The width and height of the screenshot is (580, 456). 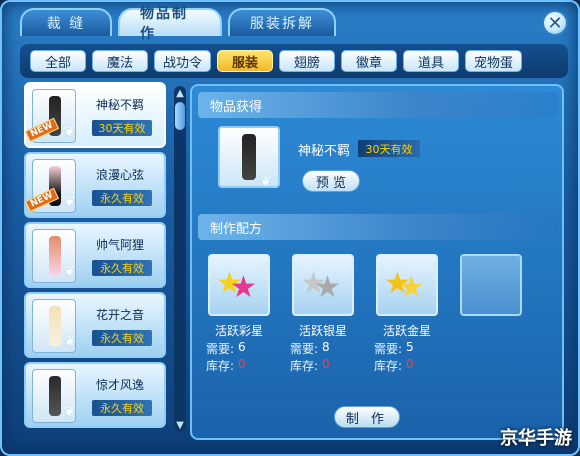 I want to click on obtain-section-heading: 物品获得, so click(x=378, y=105).